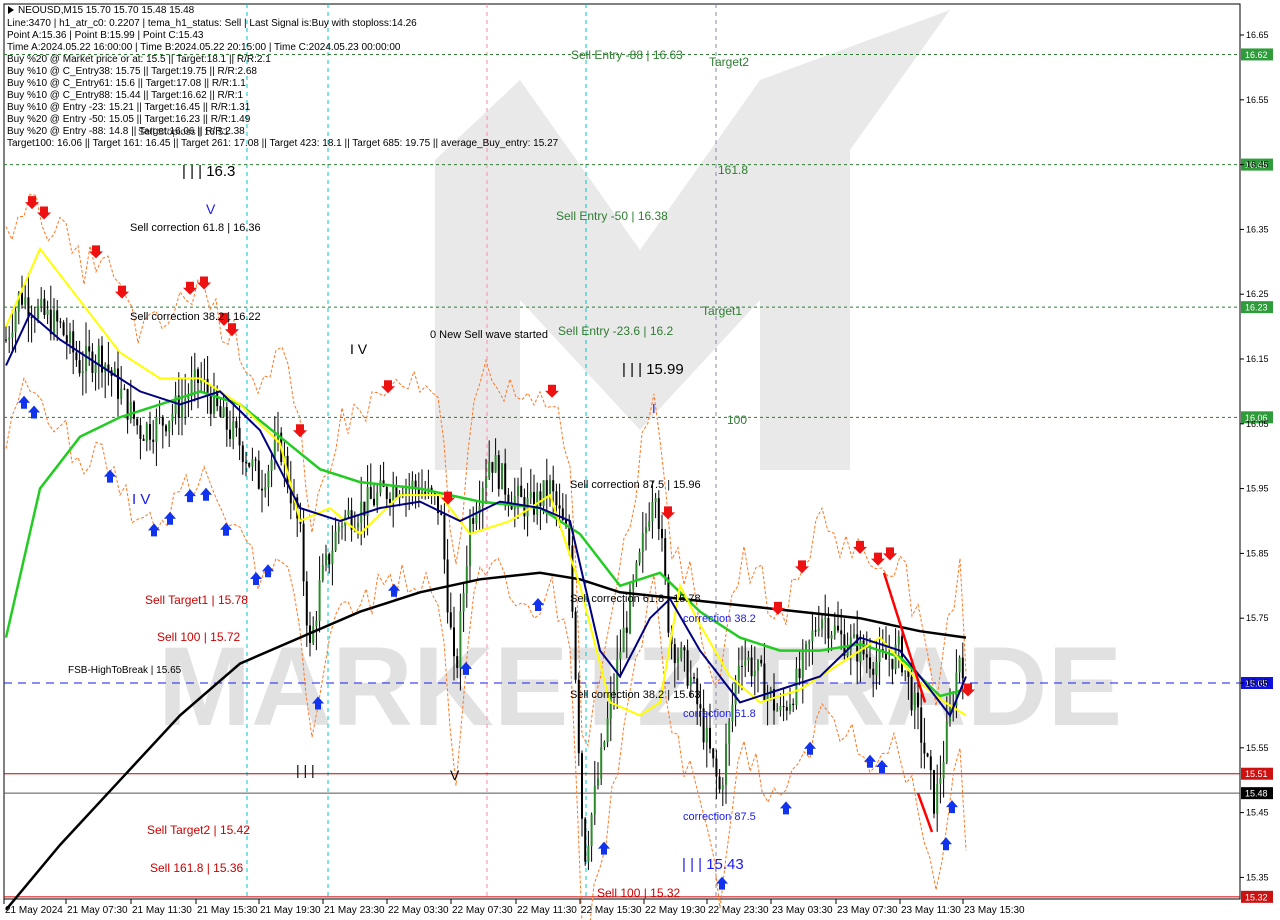 The width and height of the screenshot is (1280, 920). I want to click on overlap-text: Sell Stoploss | 16.51, so click(183, 132).